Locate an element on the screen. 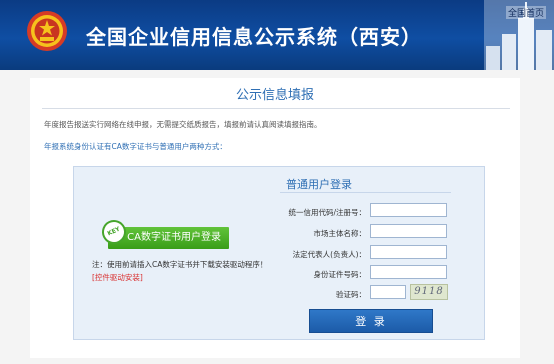 Image resolution: width=554 pixels, height=364 pixels. entity-name-label: 市场主体名称： is located at coordinates (340, 233).